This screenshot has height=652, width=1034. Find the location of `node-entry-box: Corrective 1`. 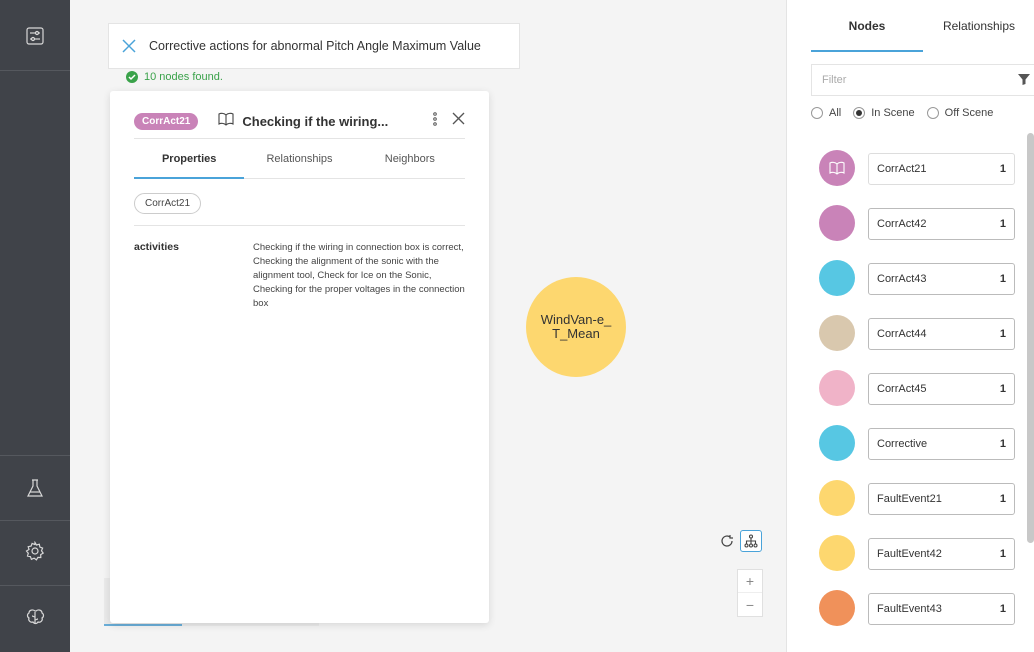

node-entry-box: Corrective 1 is located at coordinates (941, 444).